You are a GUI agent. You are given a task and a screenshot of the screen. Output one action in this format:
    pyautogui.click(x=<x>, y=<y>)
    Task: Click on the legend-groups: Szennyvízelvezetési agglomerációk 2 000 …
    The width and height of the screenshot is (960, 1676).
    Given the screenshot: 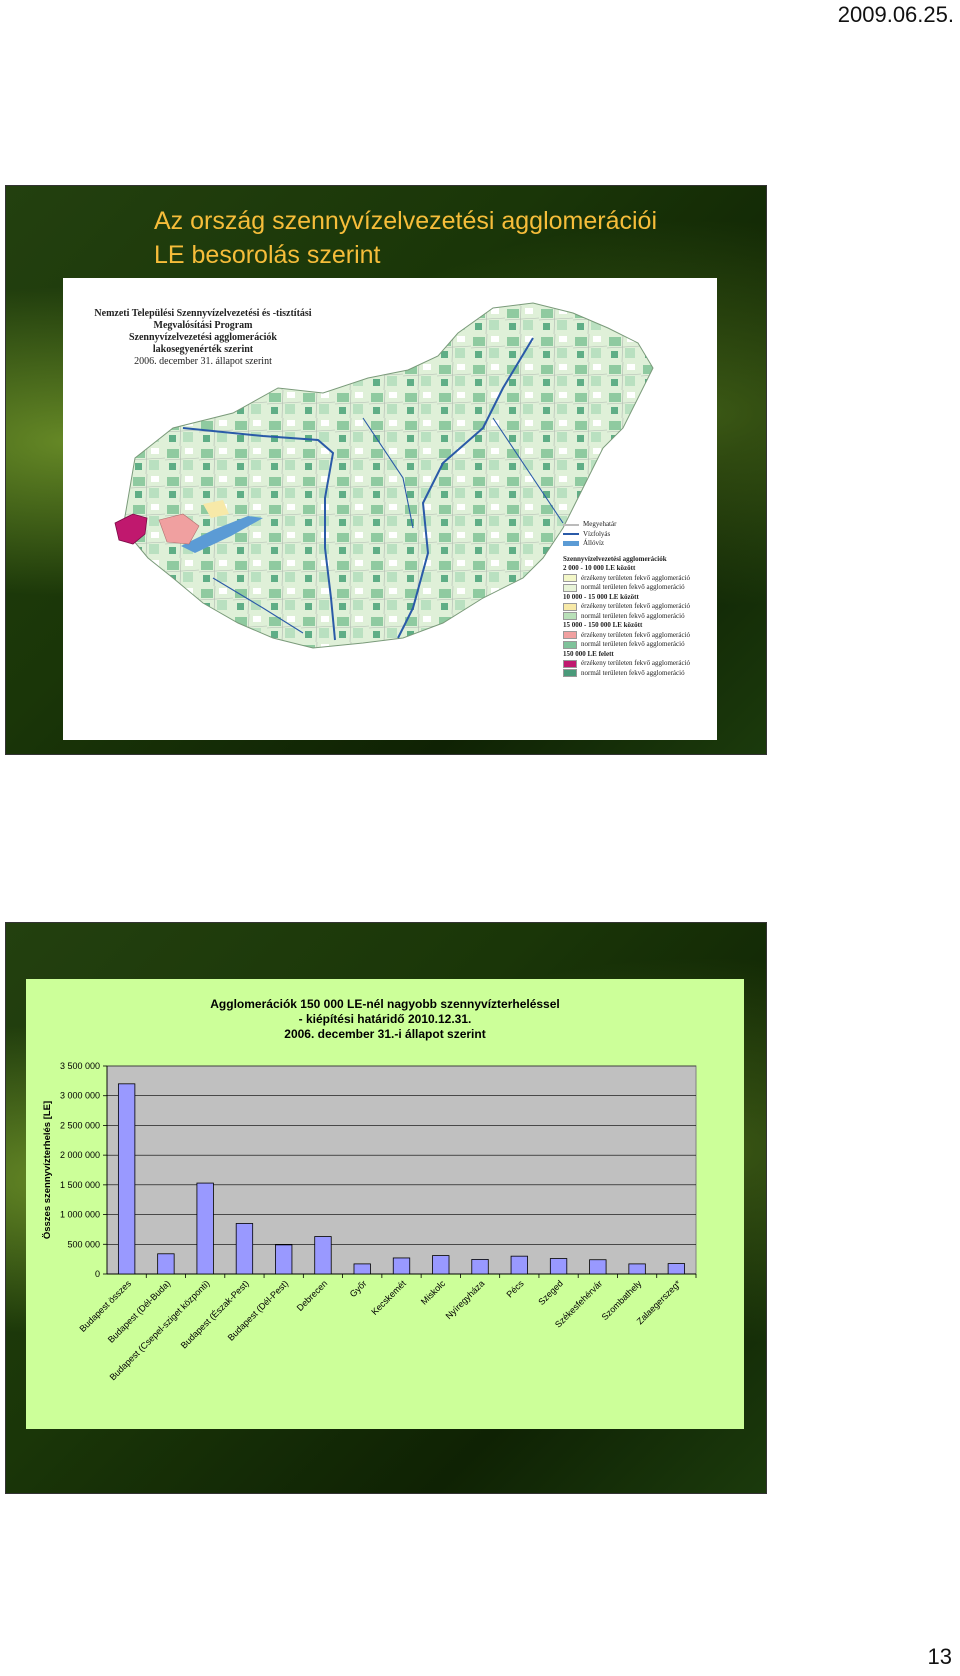 What is the action you would take?
    pyautogui.click(x=638, y=617)
    